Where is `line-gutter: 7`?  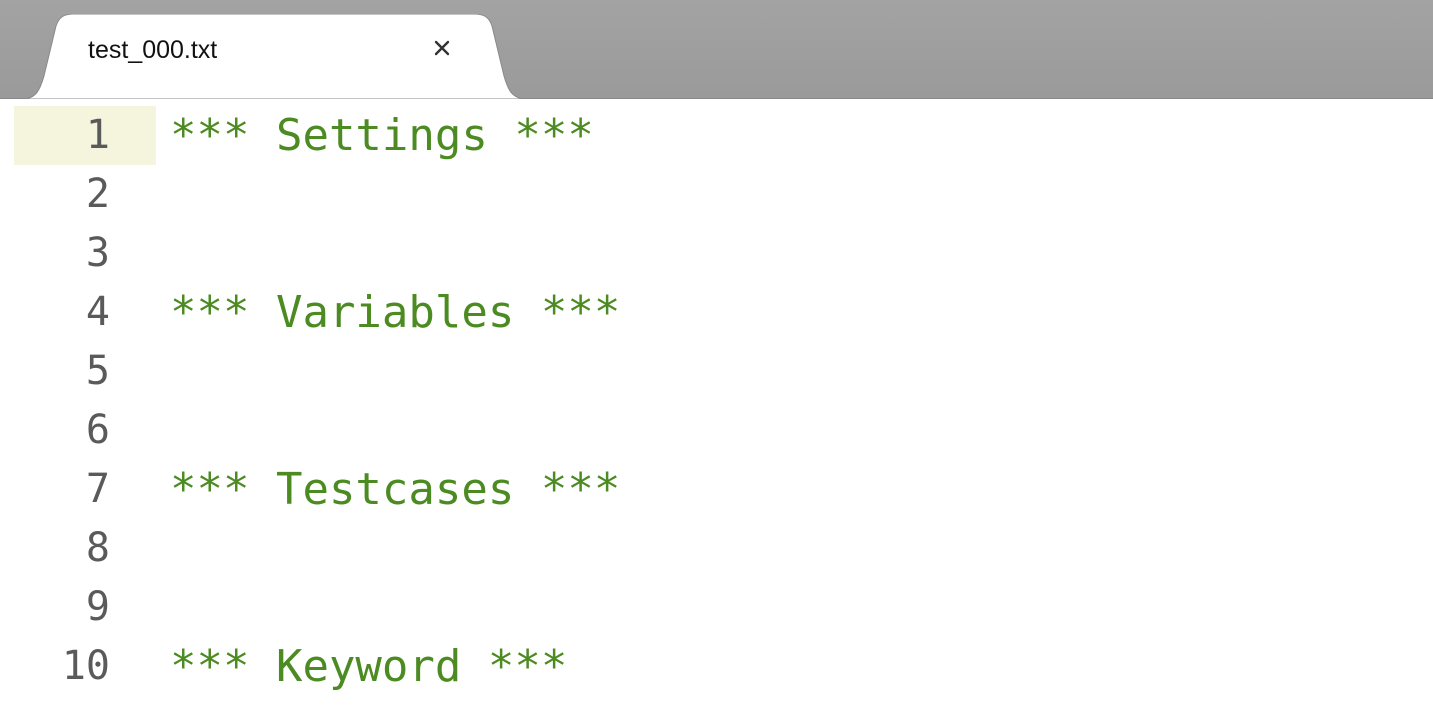
line-gutter: 7 is located at coordinates (85, 489).